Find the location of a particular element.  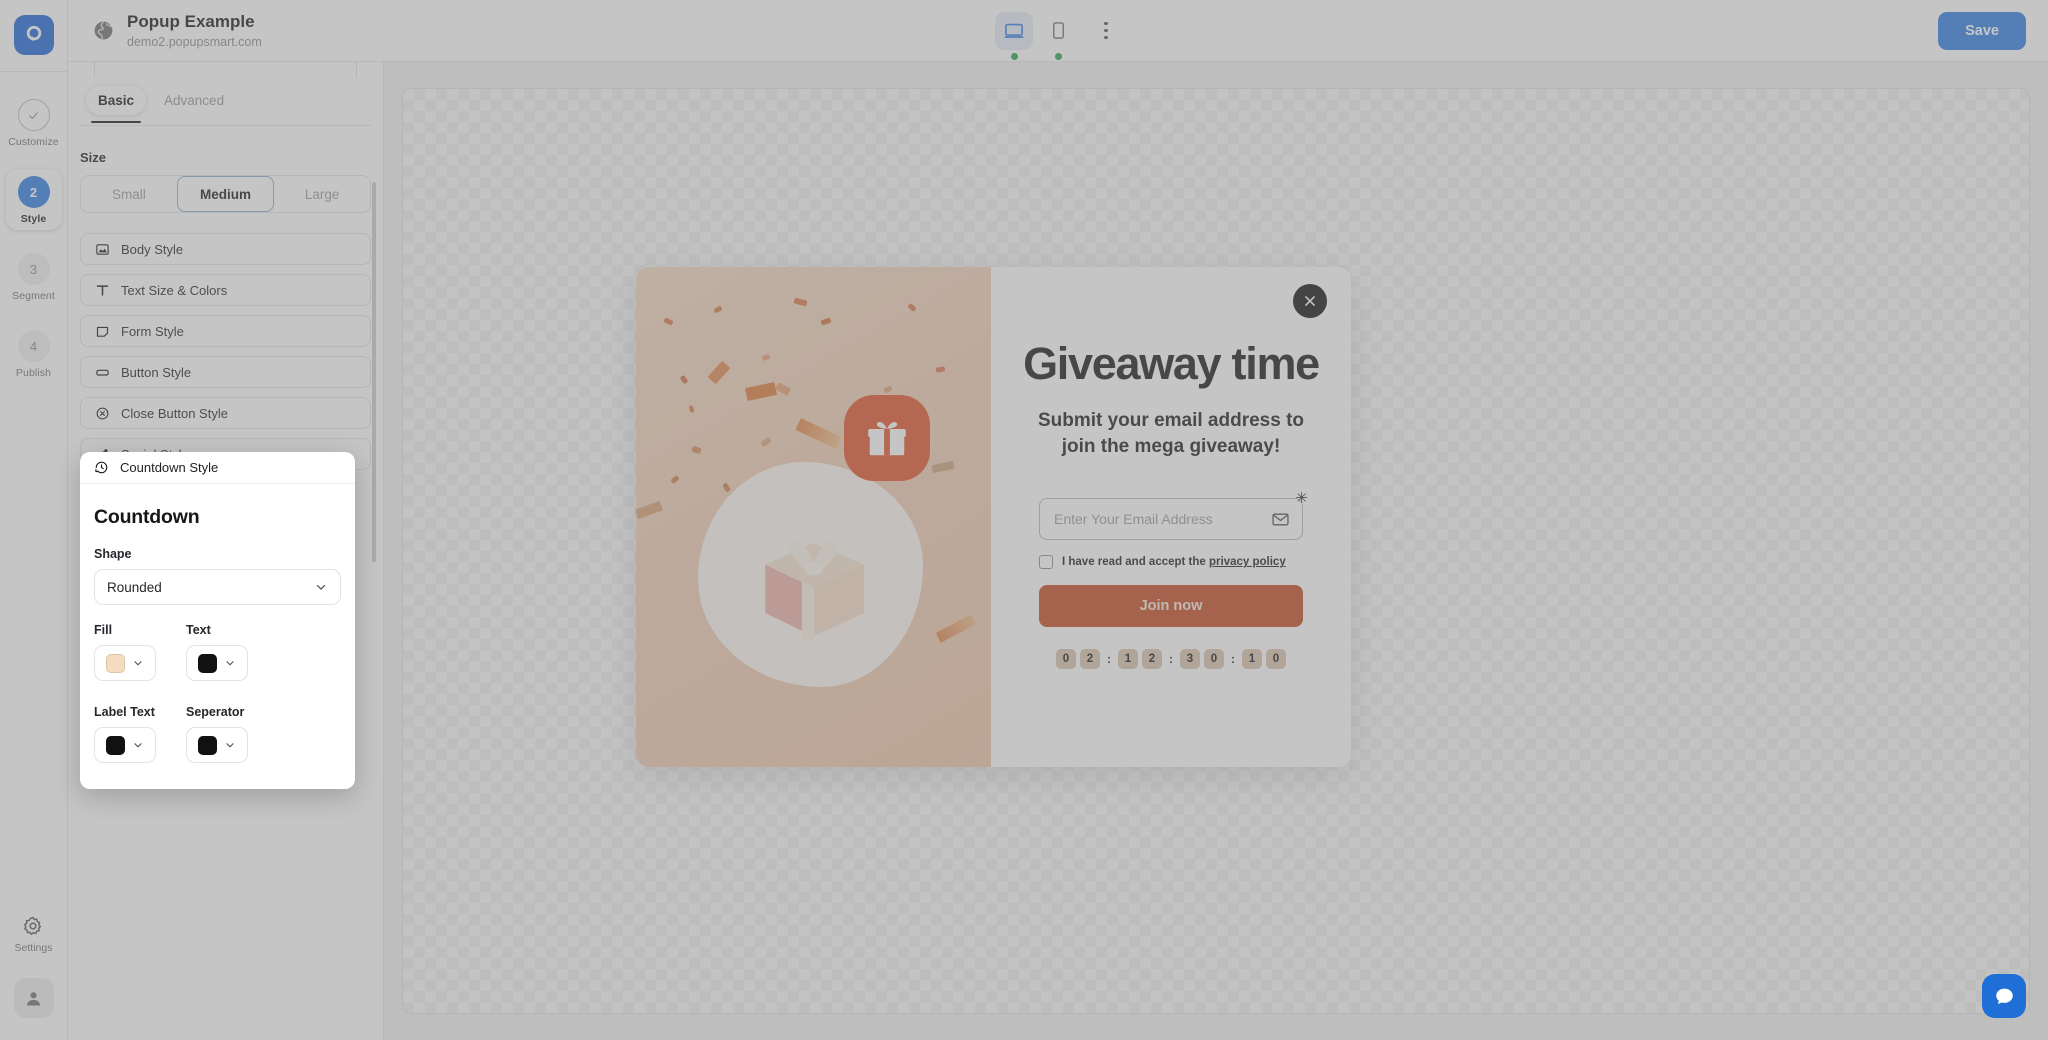

countdown-digit: 2 is located at coordinates (1152, 659).